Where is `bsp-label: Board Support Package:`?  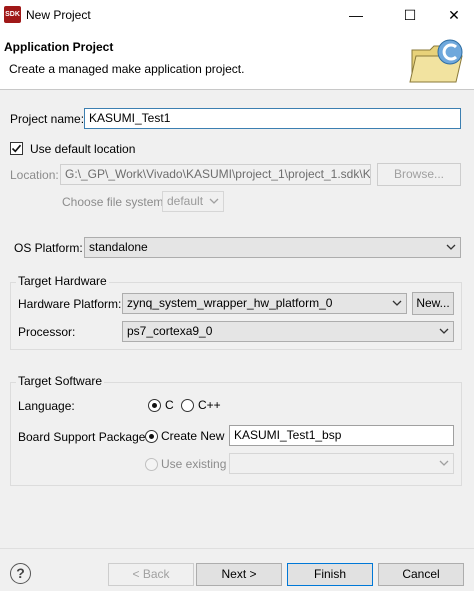
bsp-label: Board Support Package: is located at coordinates (83, 437).